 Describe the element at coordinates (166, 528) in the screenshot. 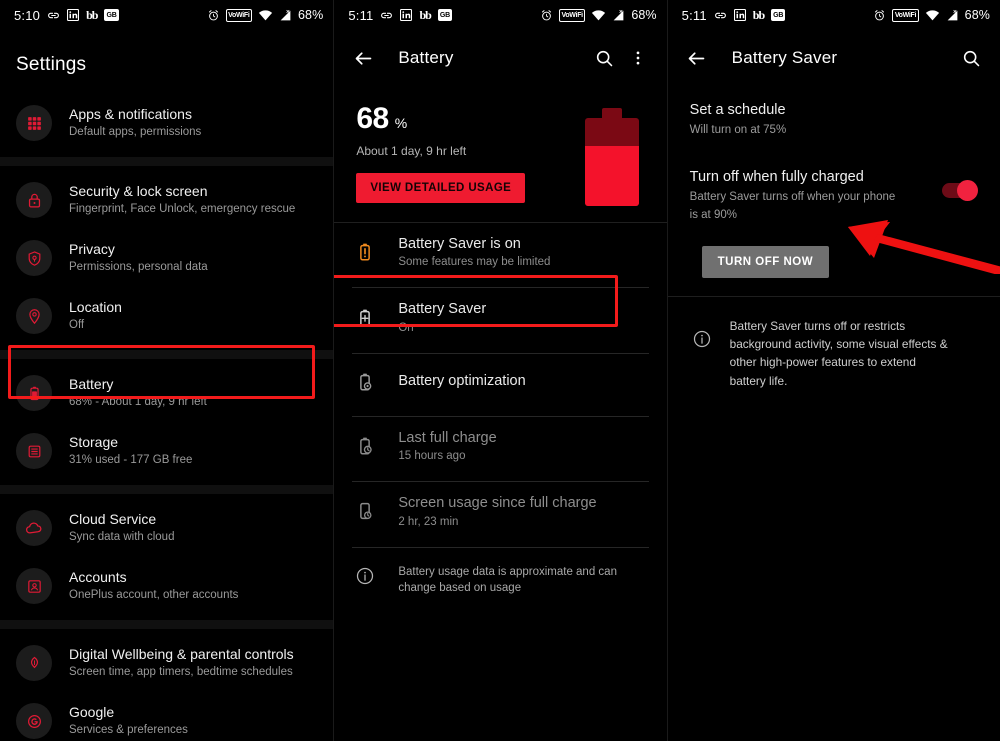

I see `sidebar-item-cloud-service: Cloud Service Sync data with cloud` at that location.